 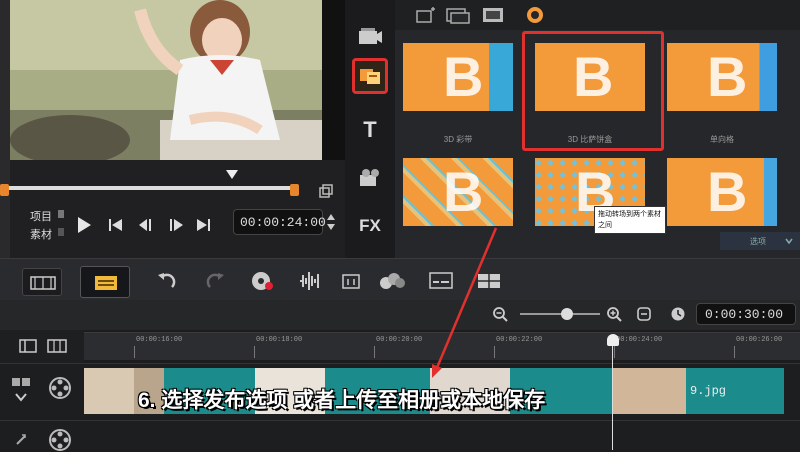 I want to click on zoom-out-icon, so click(x=500, y=314).